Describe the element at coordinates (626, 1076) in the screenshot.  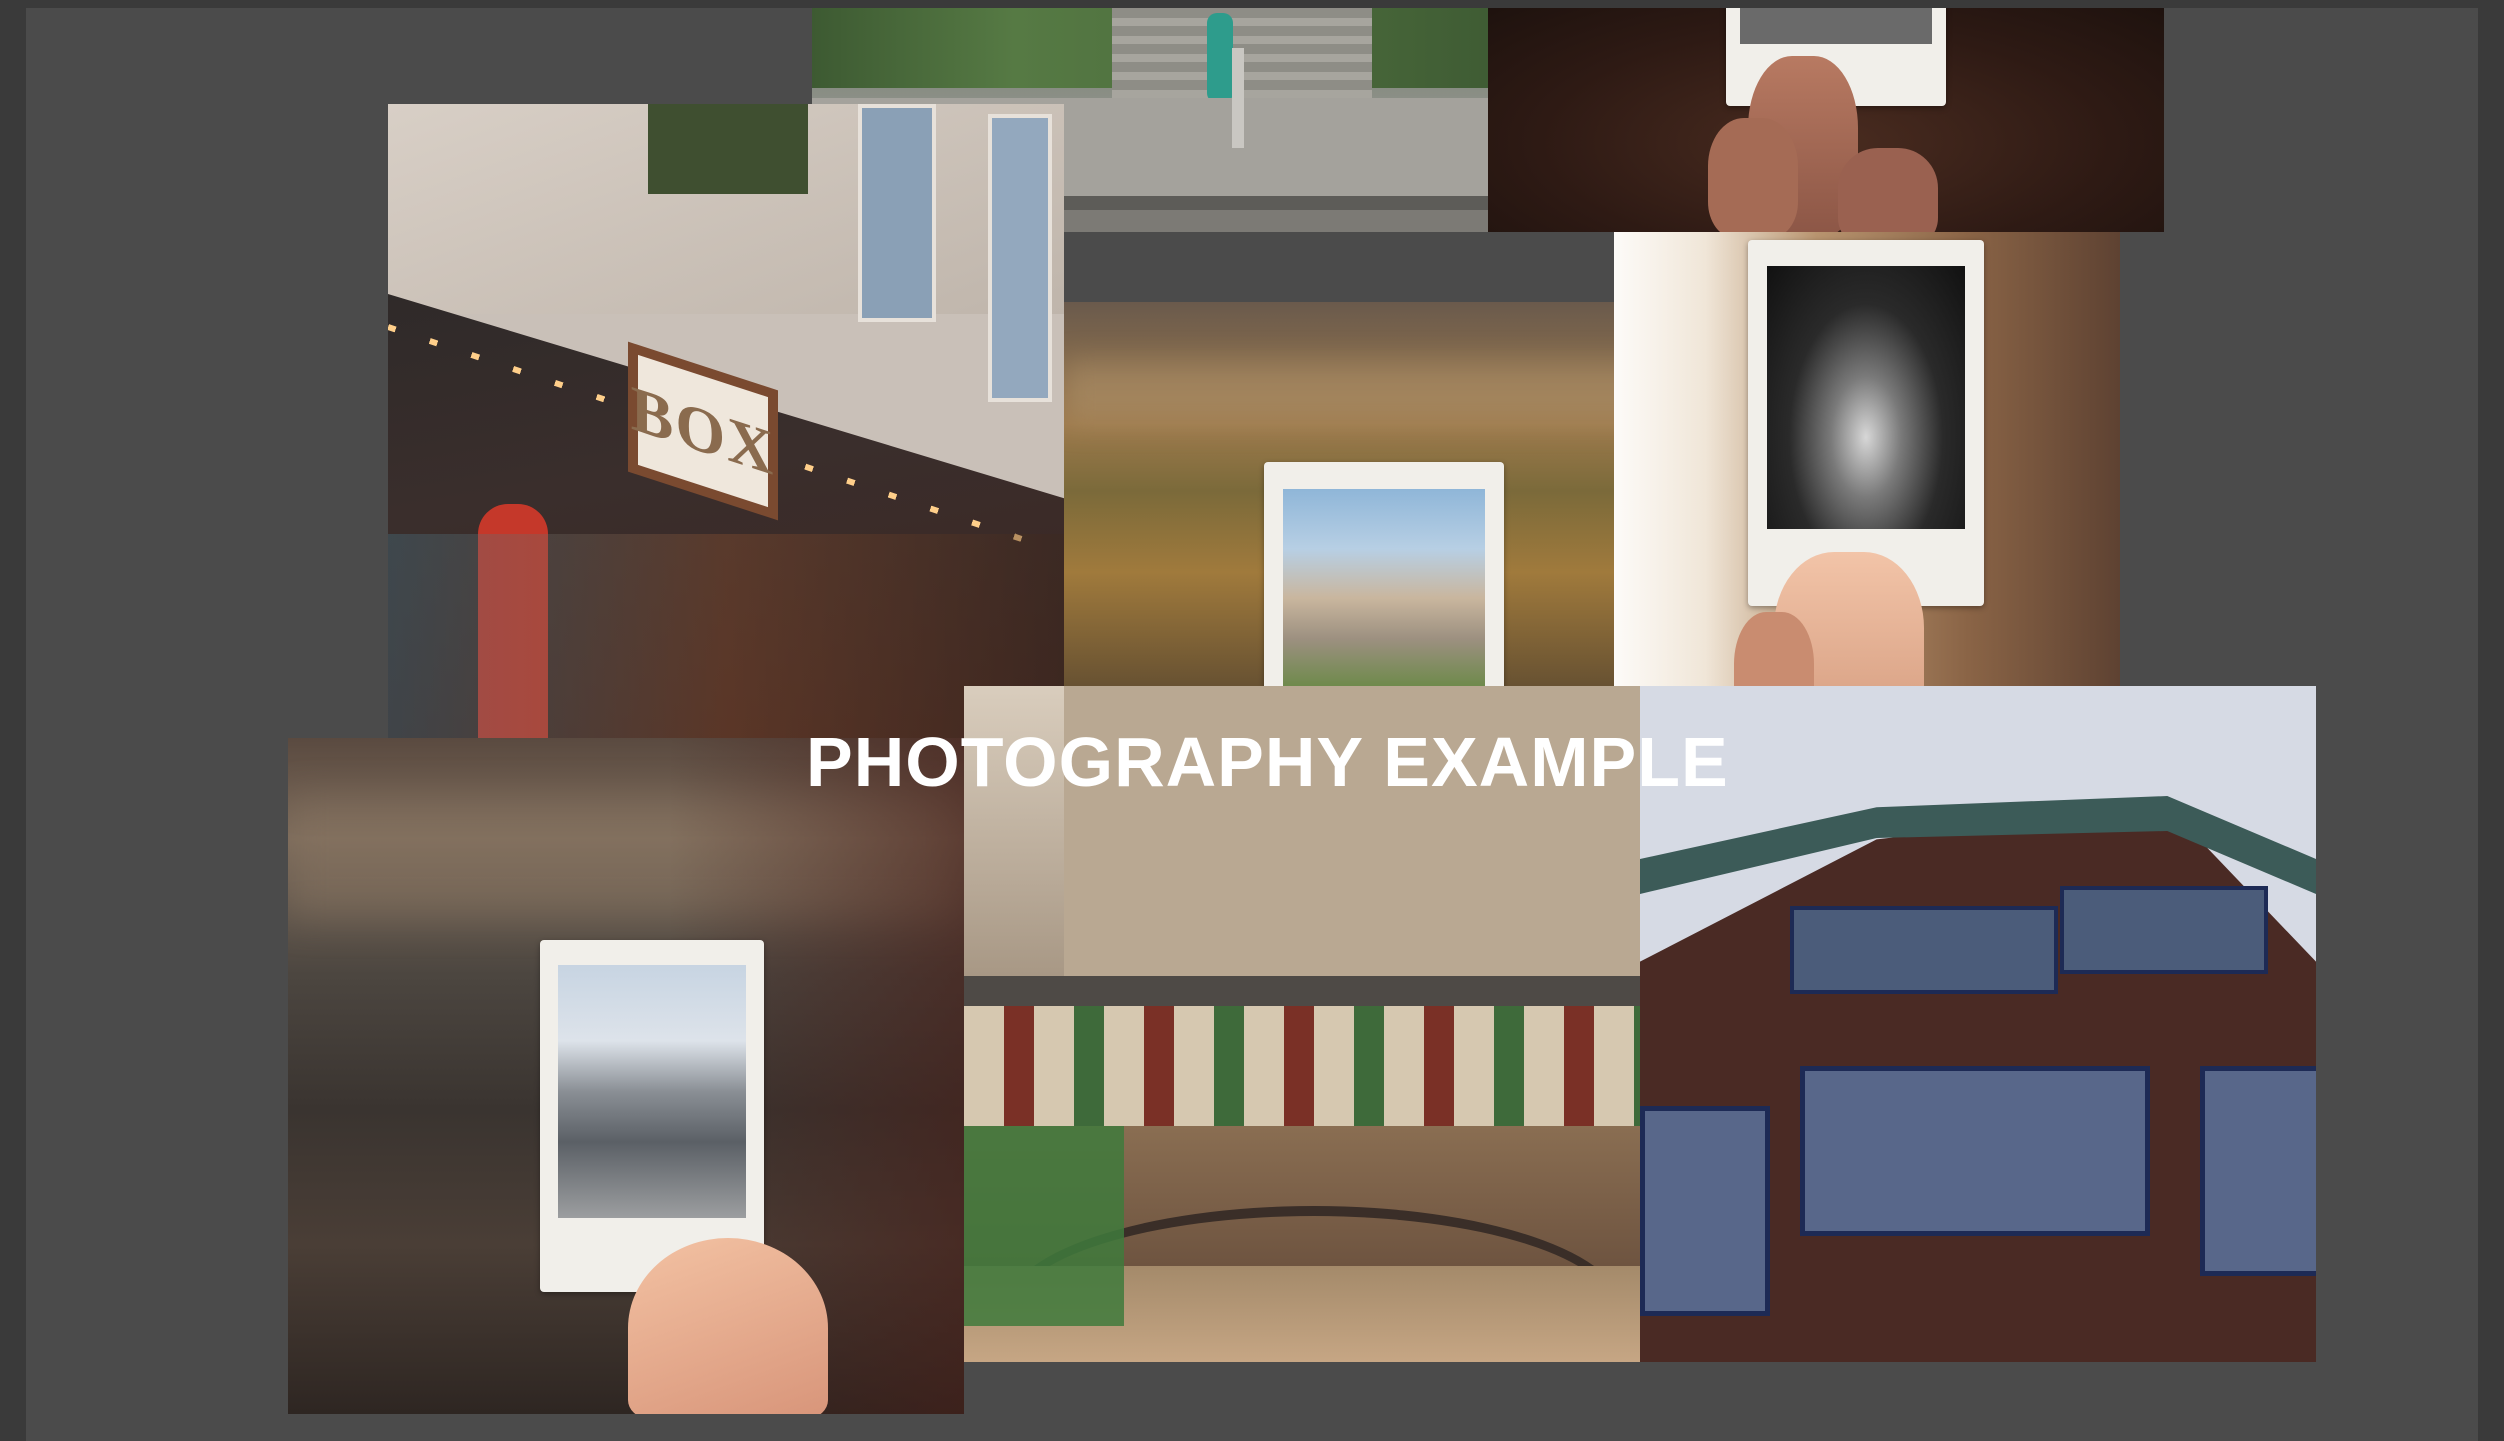
I see `polaroid-canal-blur-photo` at that location.